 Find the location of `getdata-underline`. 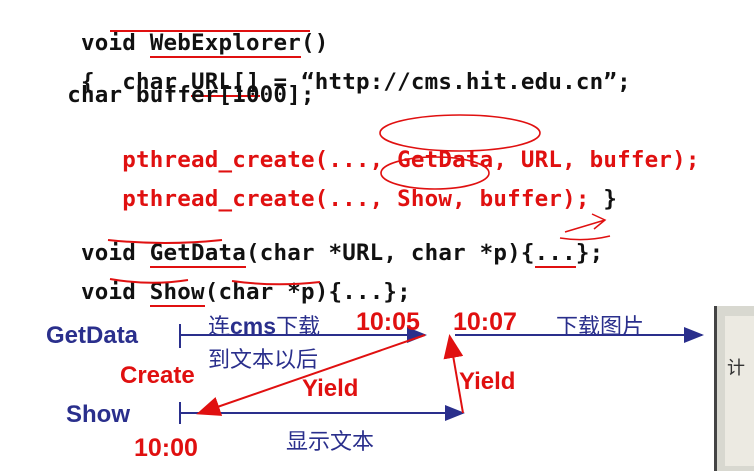

getdata-underline is located at coordinates (165, 241).